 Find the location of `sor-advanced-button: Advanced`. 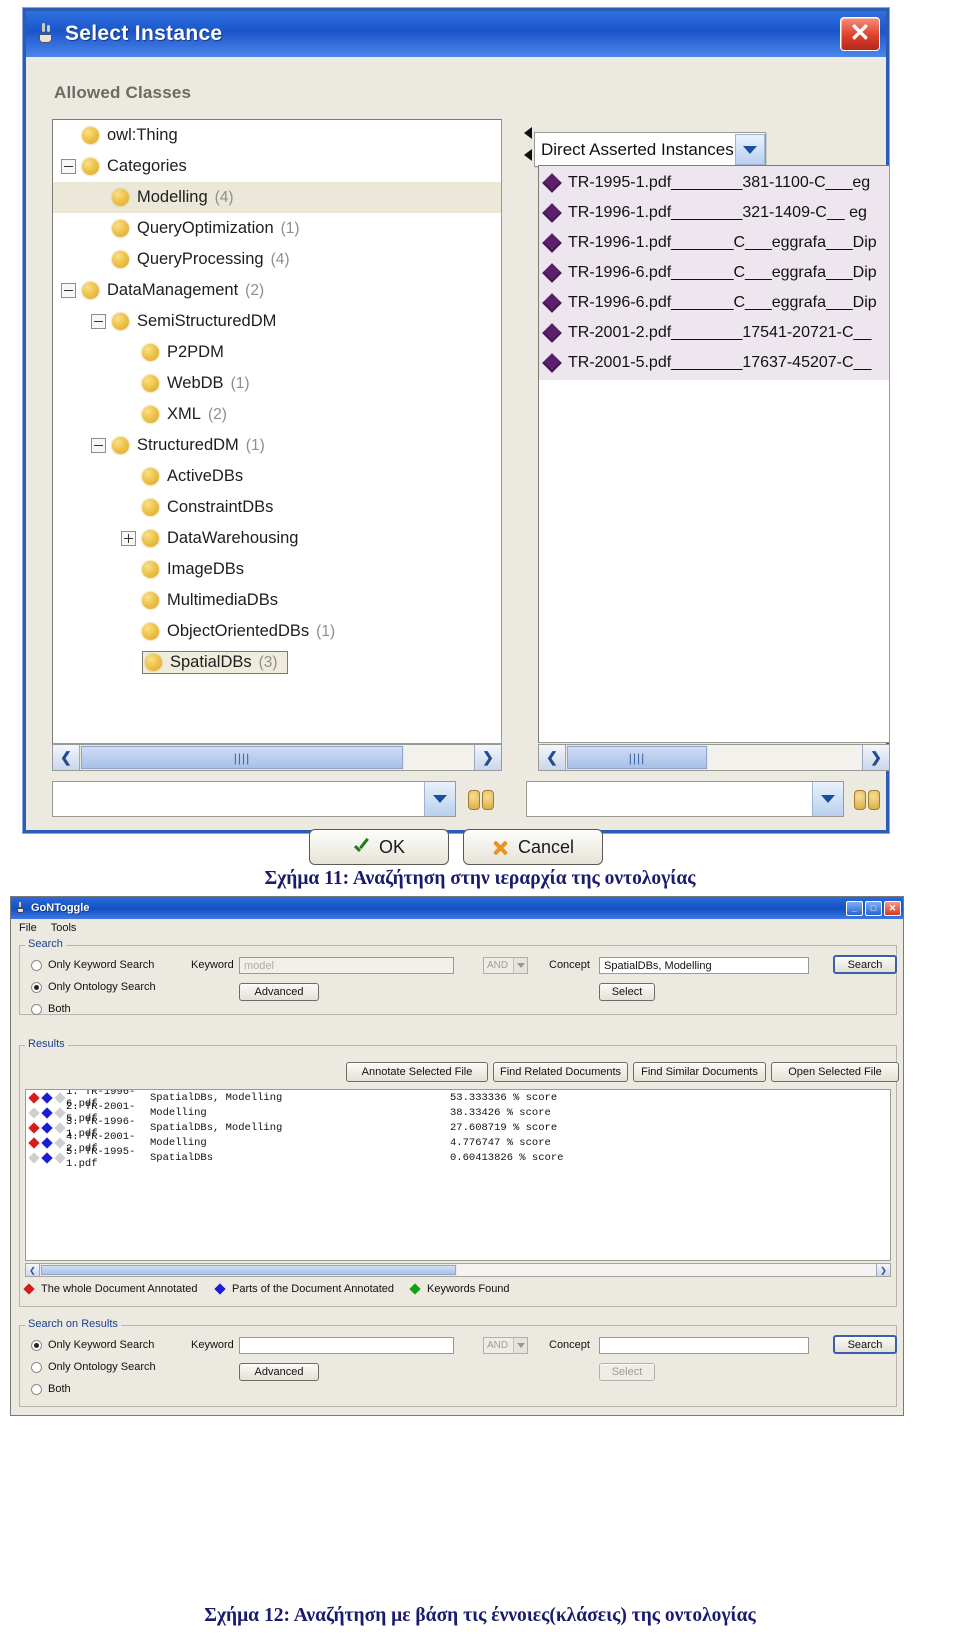

sor-advanced-button: Advanced is located at coordinates (279, 1372).